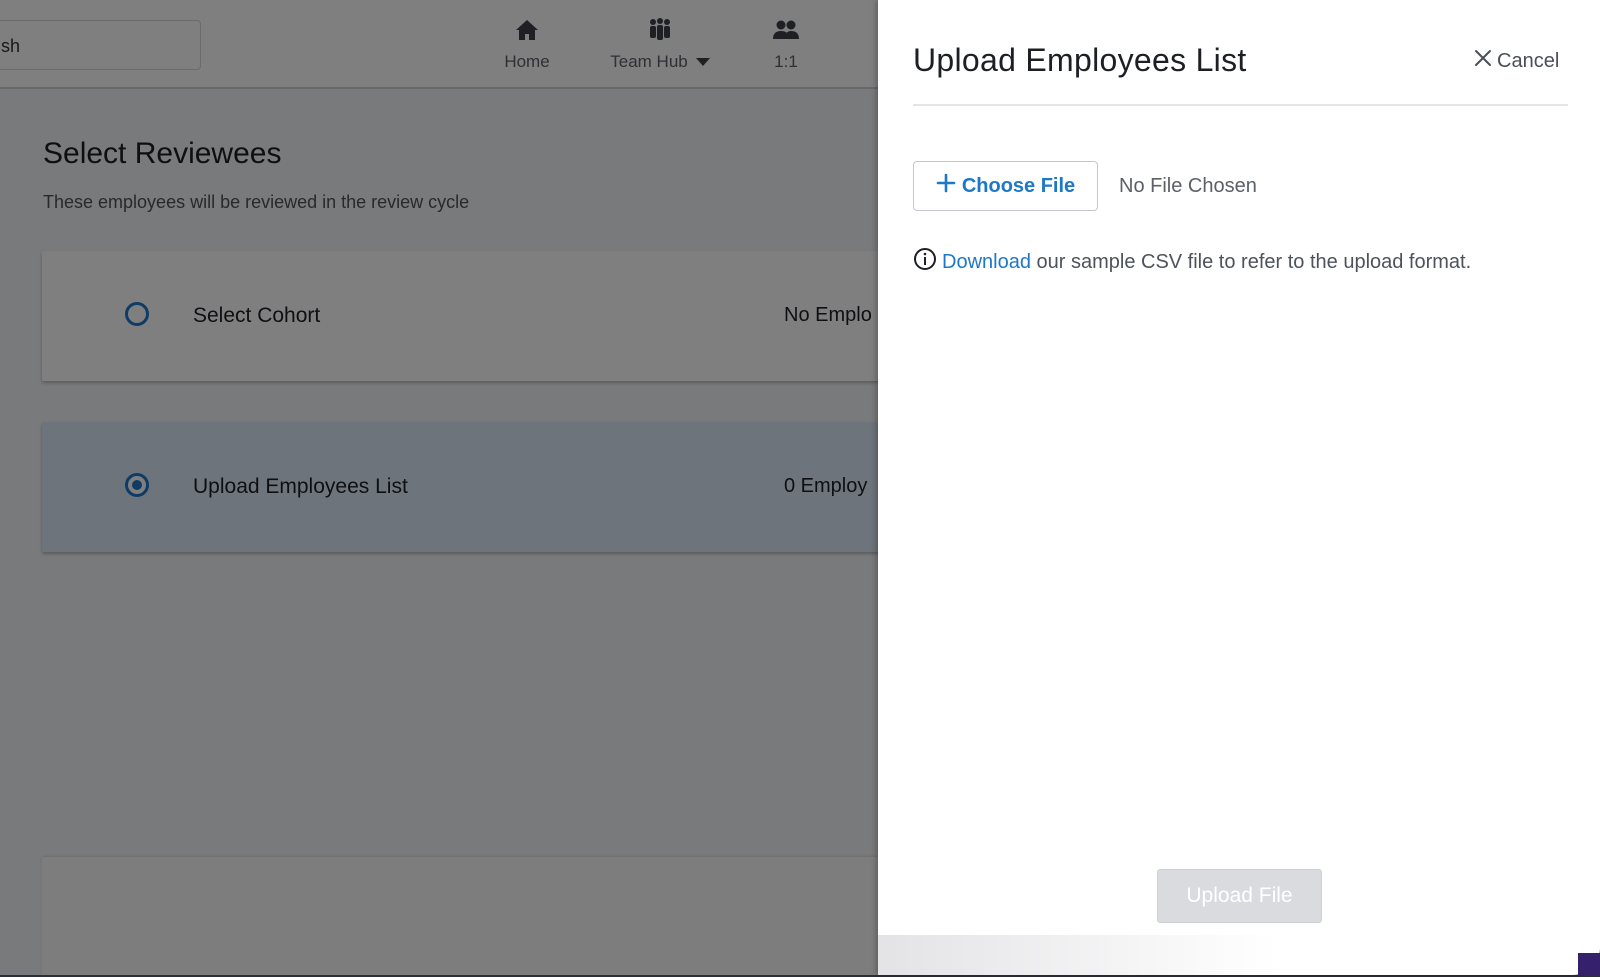 This screenshot has height=977, width=1600. I want to click on choose-file-label: Choose File, so click(1018, 185).